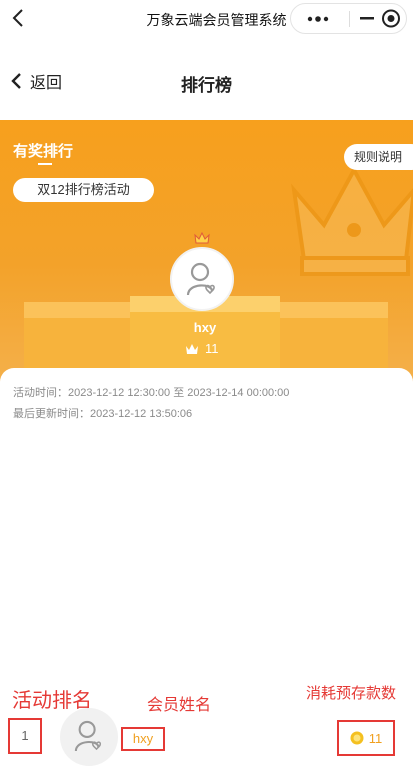 The image size is (413, 778). Describe the element at coordinates (367, 18) in the screenshot. I see `minus-icon` at that location.